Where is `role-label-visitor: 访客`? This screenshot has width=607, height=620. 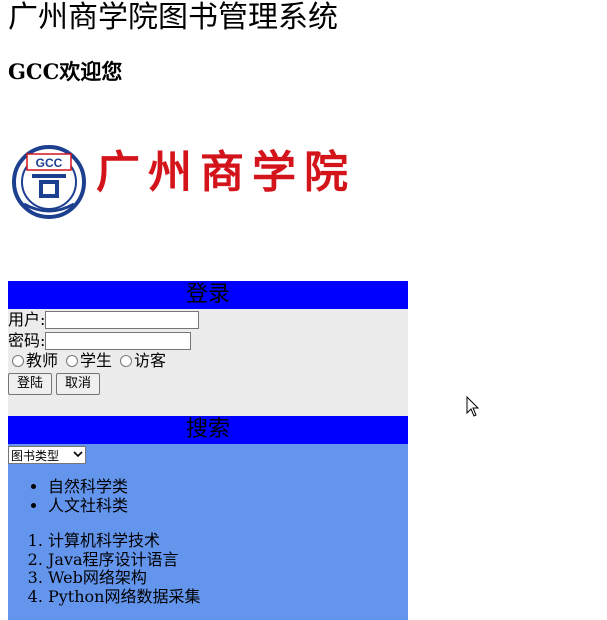 role-label-visitor: 访客 is located at coordinates (150, 360).